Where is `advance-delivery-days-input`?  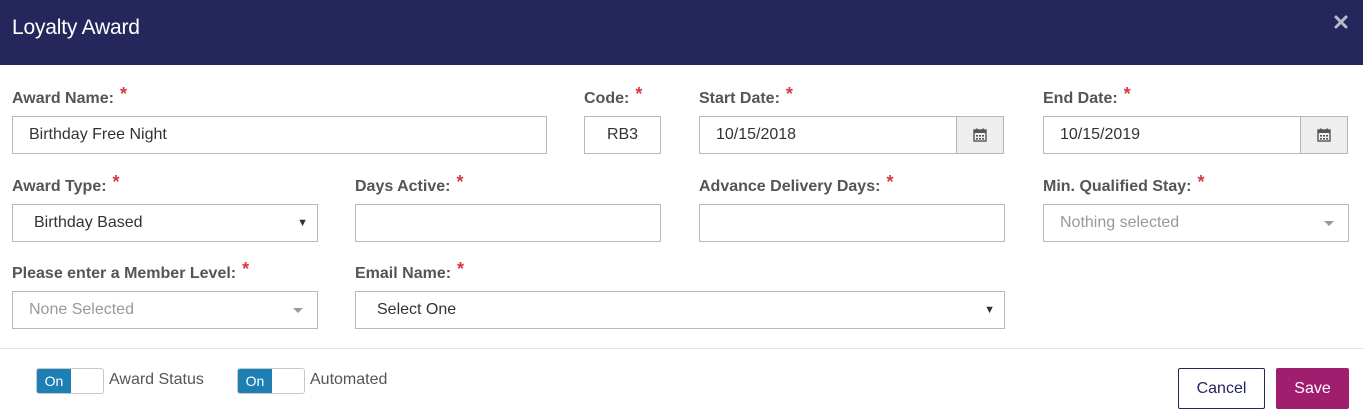
advance-delivery-days-input is located at coordinates (852, 223).